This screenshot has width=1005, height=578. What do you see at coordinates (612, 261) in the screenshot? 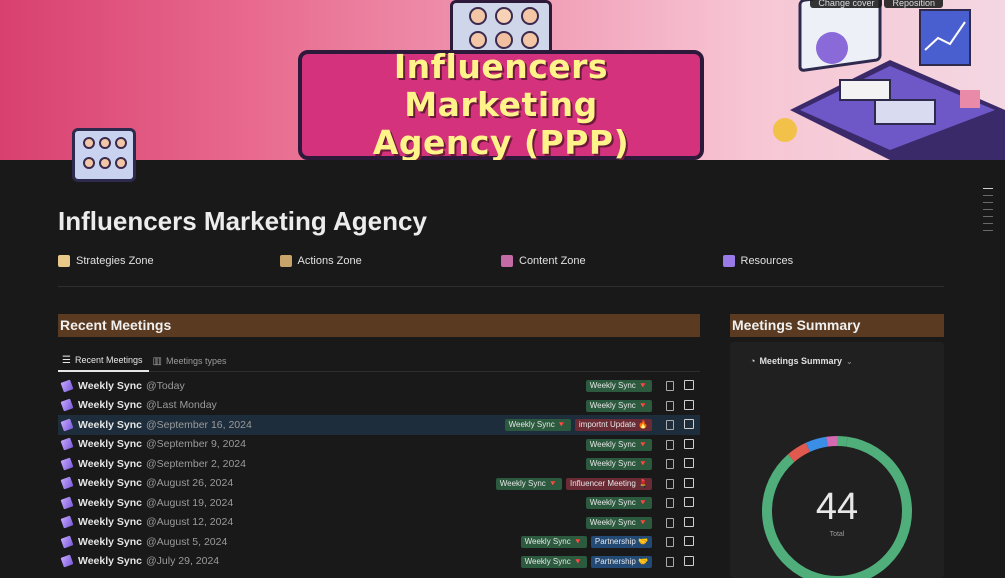
I see `link-content-zone: Content Zone` at bounding box center [612, 261].